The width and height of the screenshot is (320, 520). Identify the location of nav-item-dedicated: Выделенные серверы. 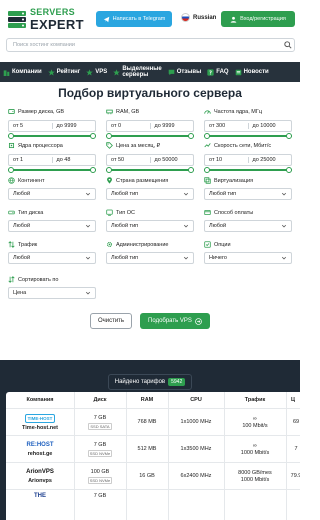
(137, 72).